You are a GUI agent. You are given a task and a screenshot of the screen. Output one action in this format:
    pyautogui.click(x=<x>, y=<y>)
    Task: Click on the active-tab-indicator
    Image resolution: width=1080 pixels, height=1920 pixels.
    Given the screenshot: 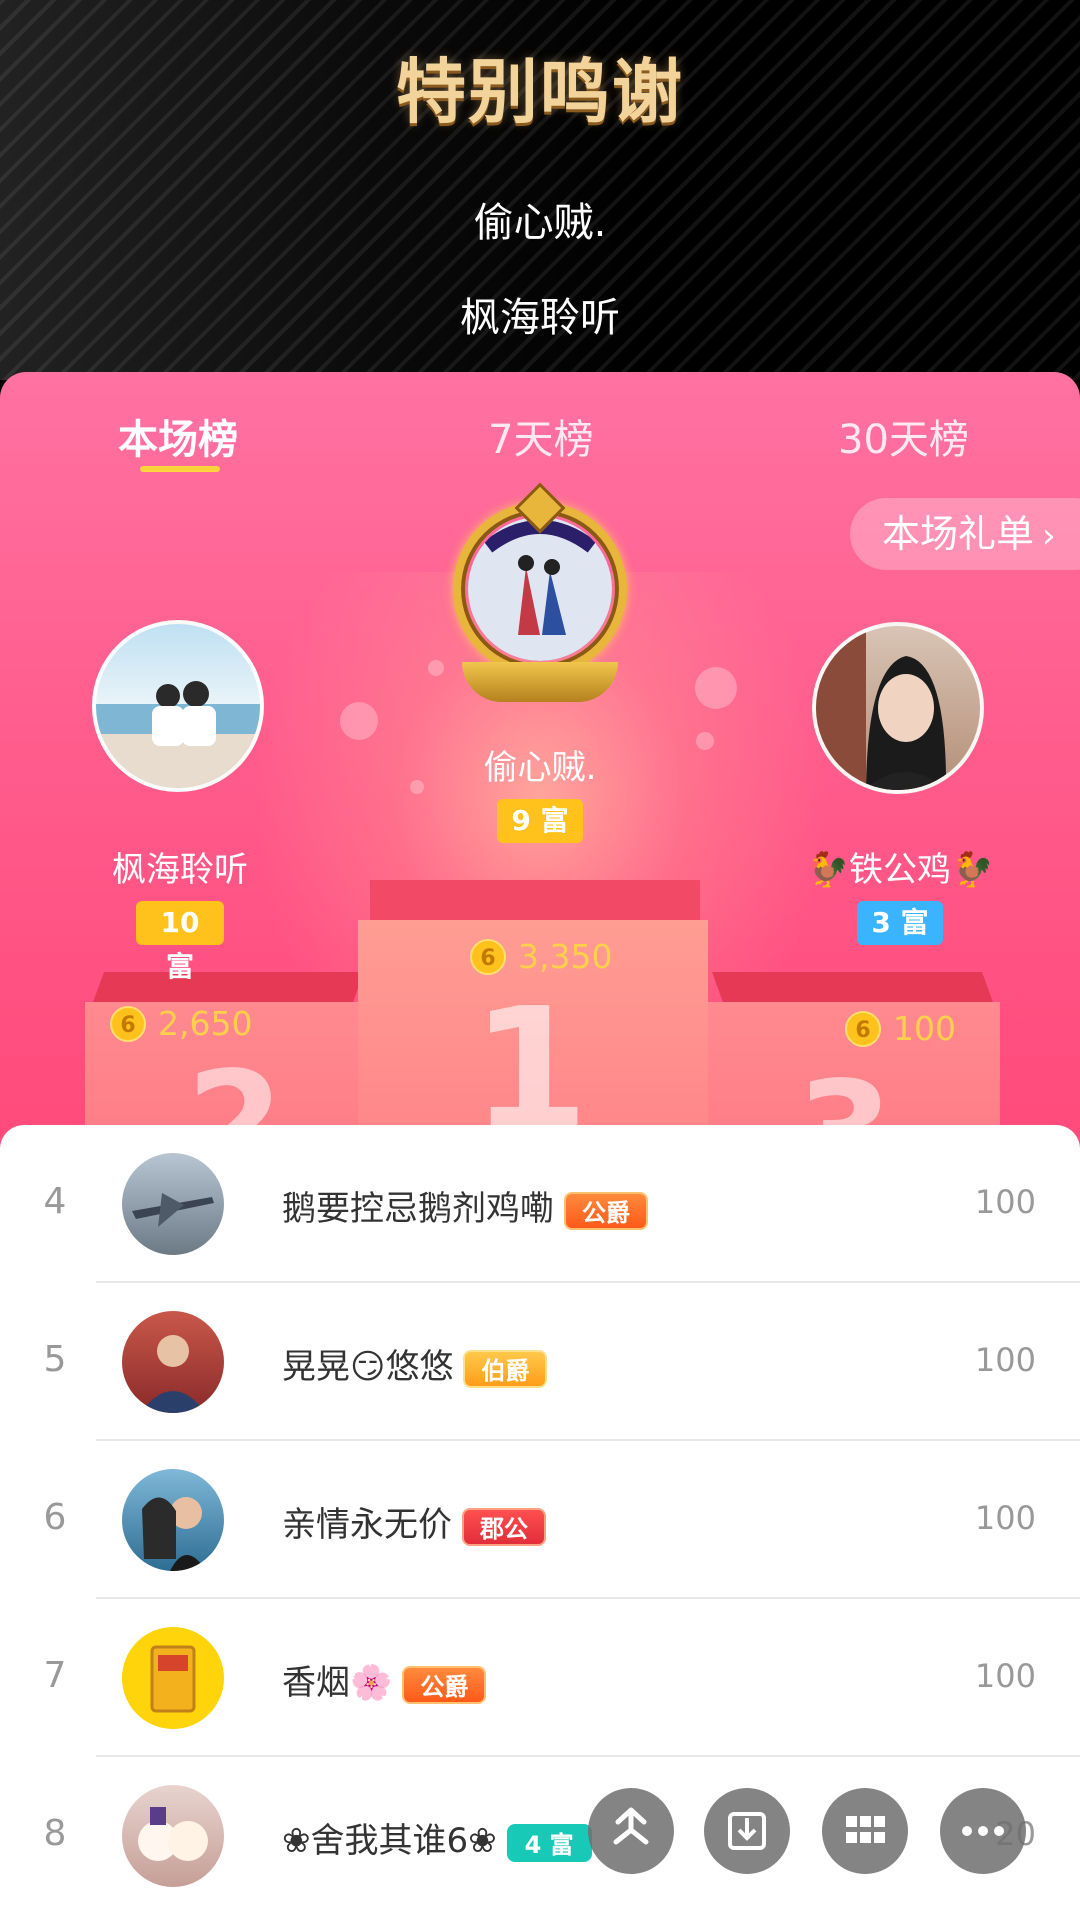 What is the action you would take?
    pyautogui.click(x=180, y=469)
    